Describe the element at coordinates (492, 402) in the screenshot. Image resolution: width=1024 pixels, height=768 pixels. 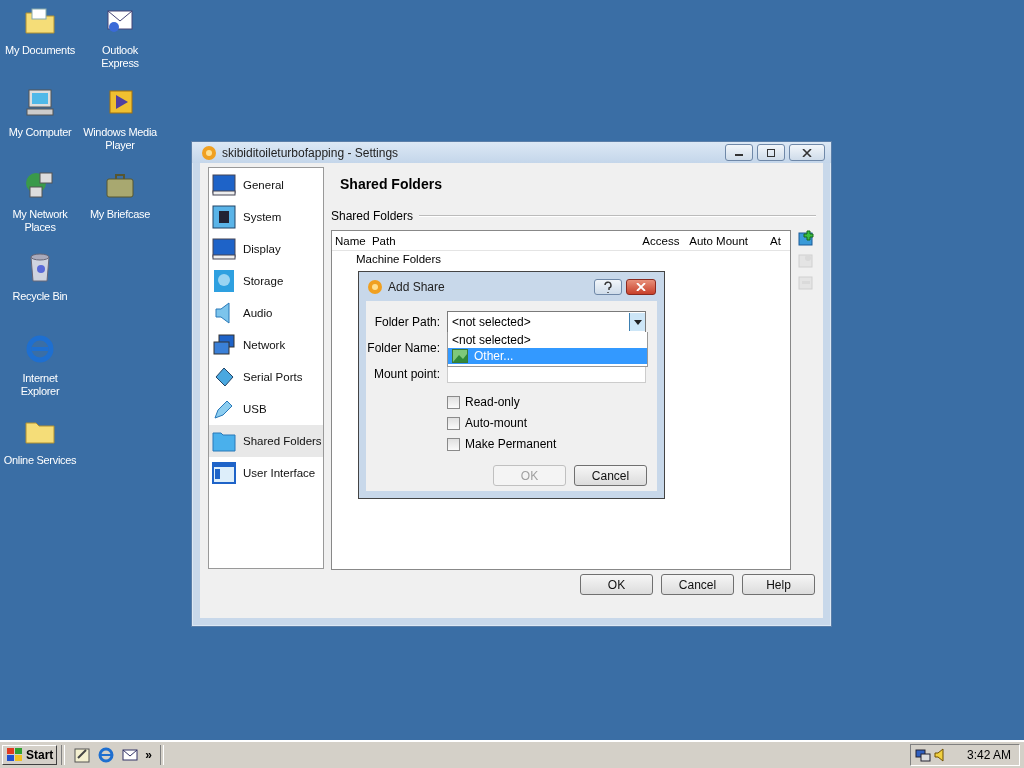
I see `checkbox-label: Read-only` at that location.